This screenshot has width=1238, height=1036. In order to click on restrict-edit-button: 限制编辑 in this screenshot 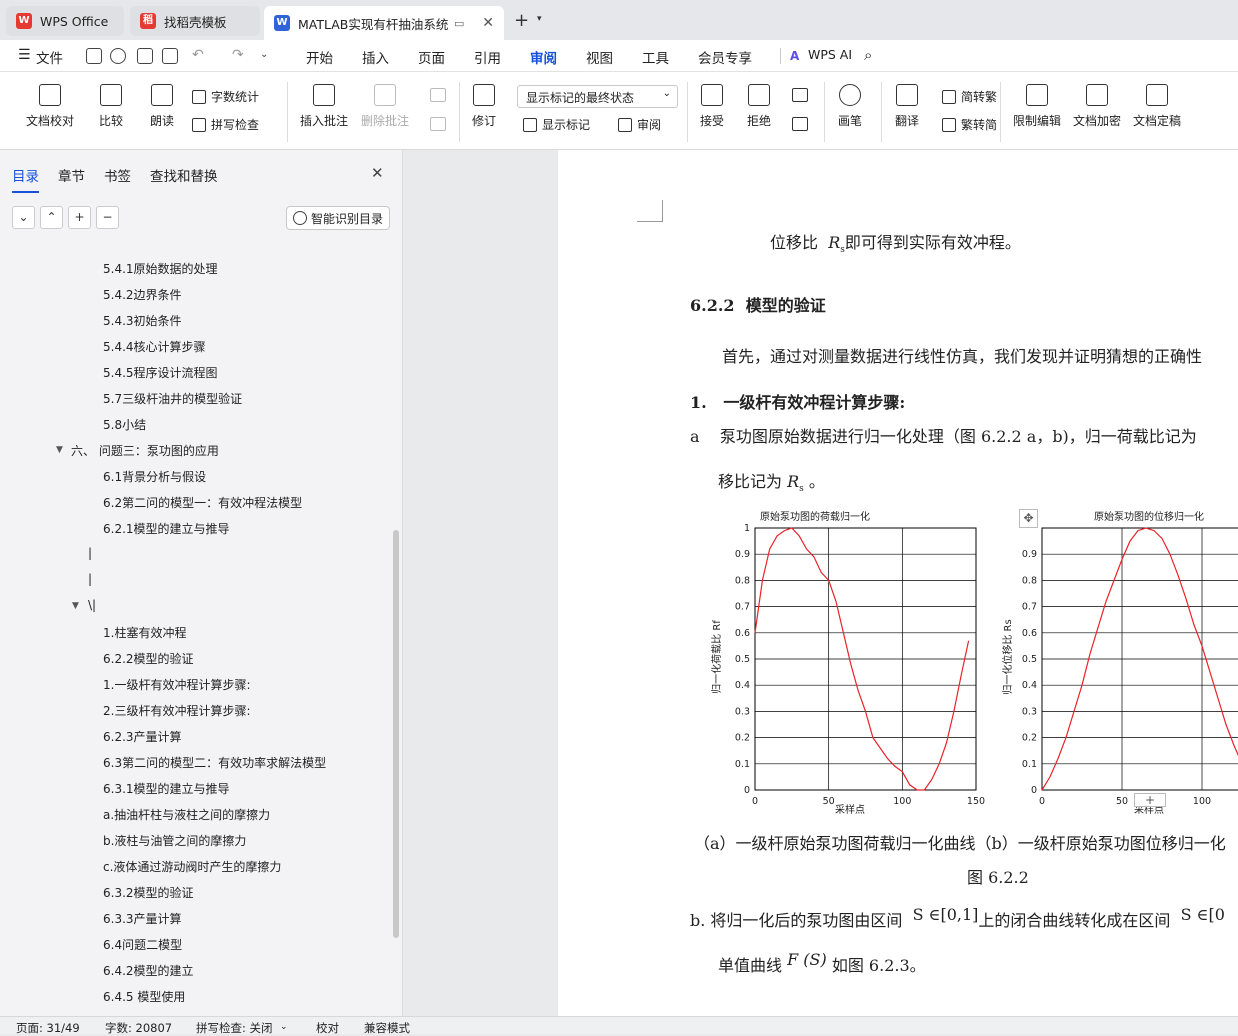, I will do `click(1037, 106)`.